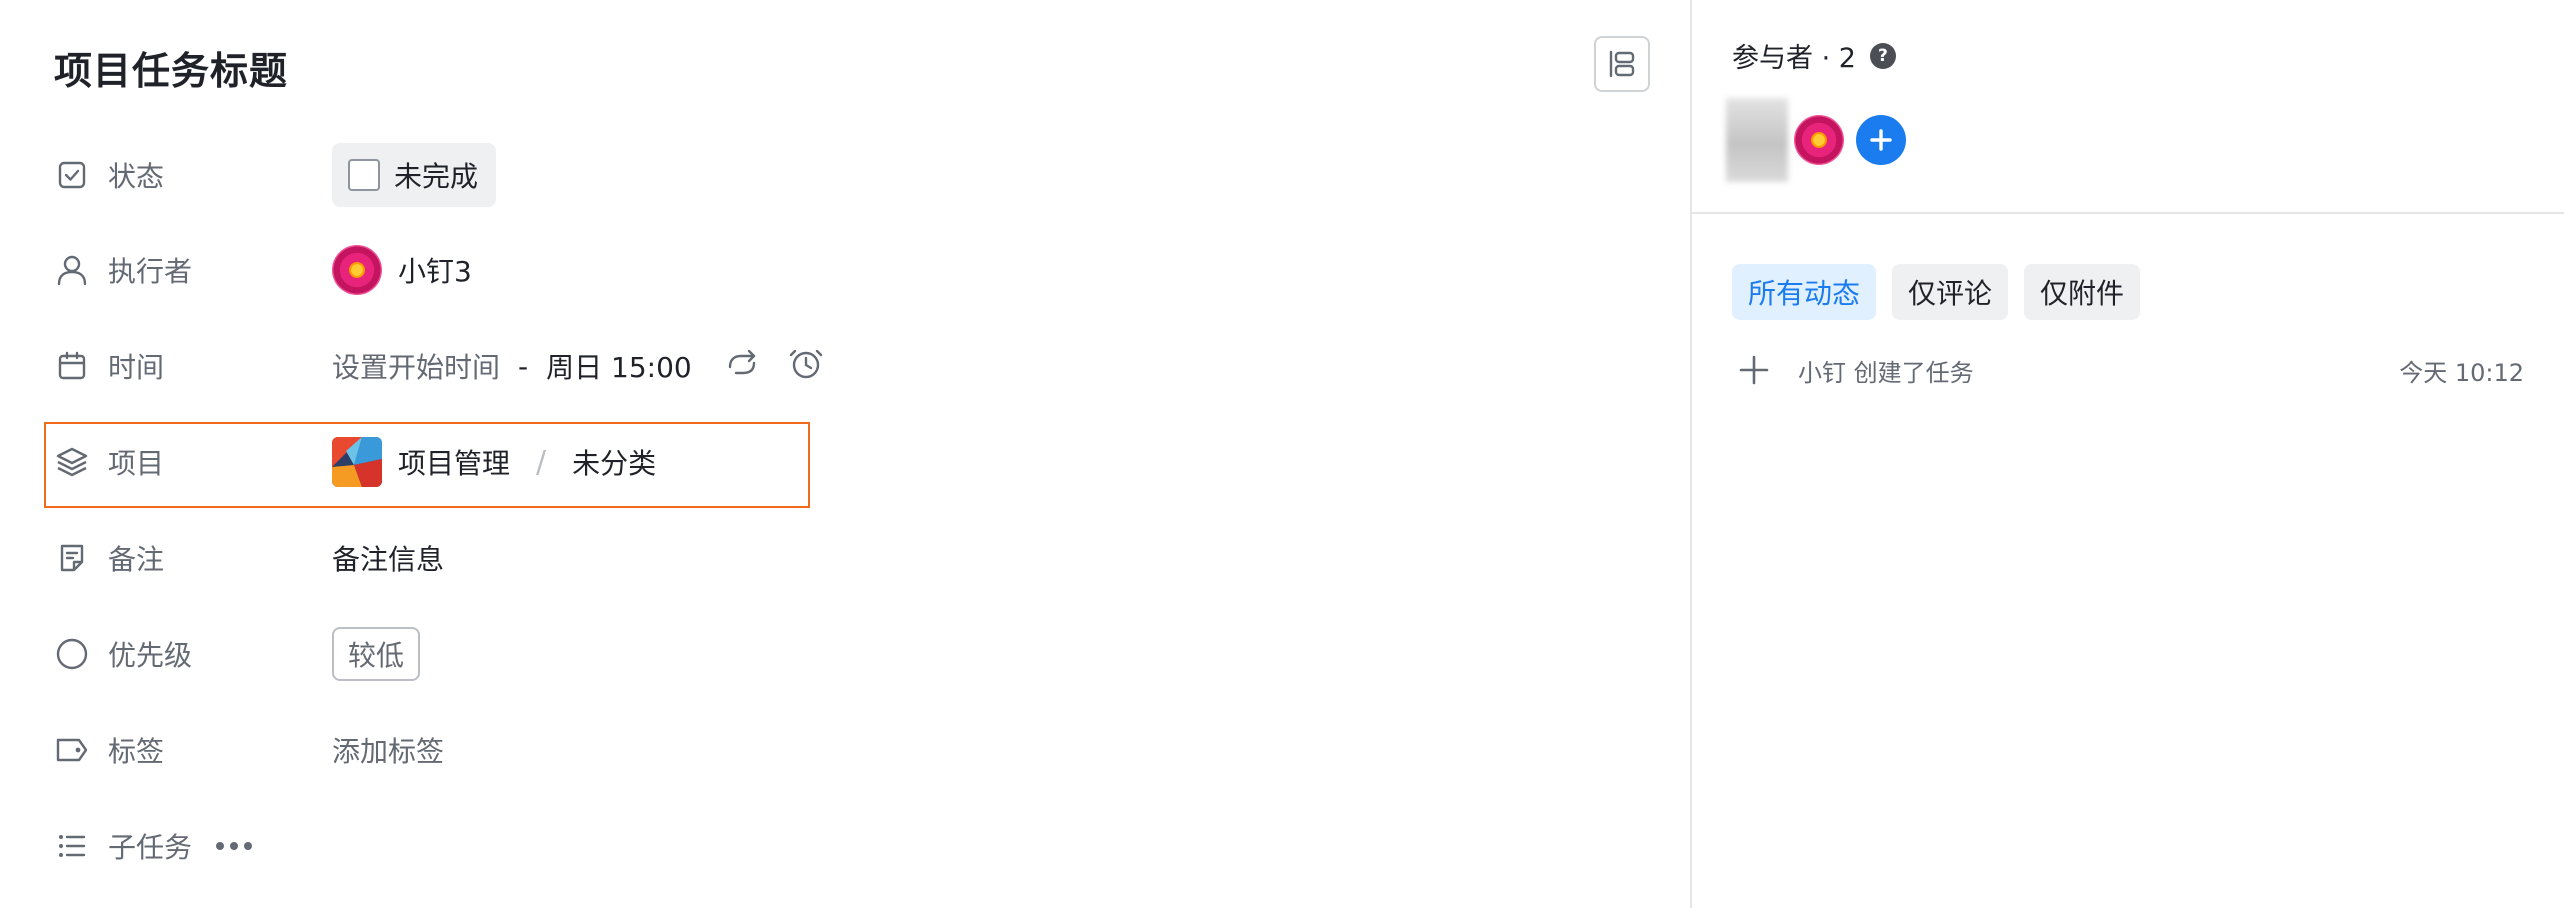 The height and width of the screenshot is (908, 2564). What do you see at coordinates (504, 270) in the screenshot?
I see `assignee-row: 执行者 小钉3` at bounding box center [504, 270].